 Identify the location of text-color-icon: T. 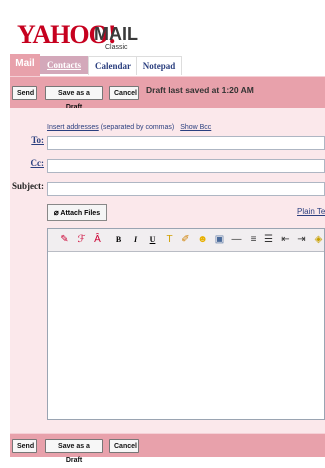
(169, 239).